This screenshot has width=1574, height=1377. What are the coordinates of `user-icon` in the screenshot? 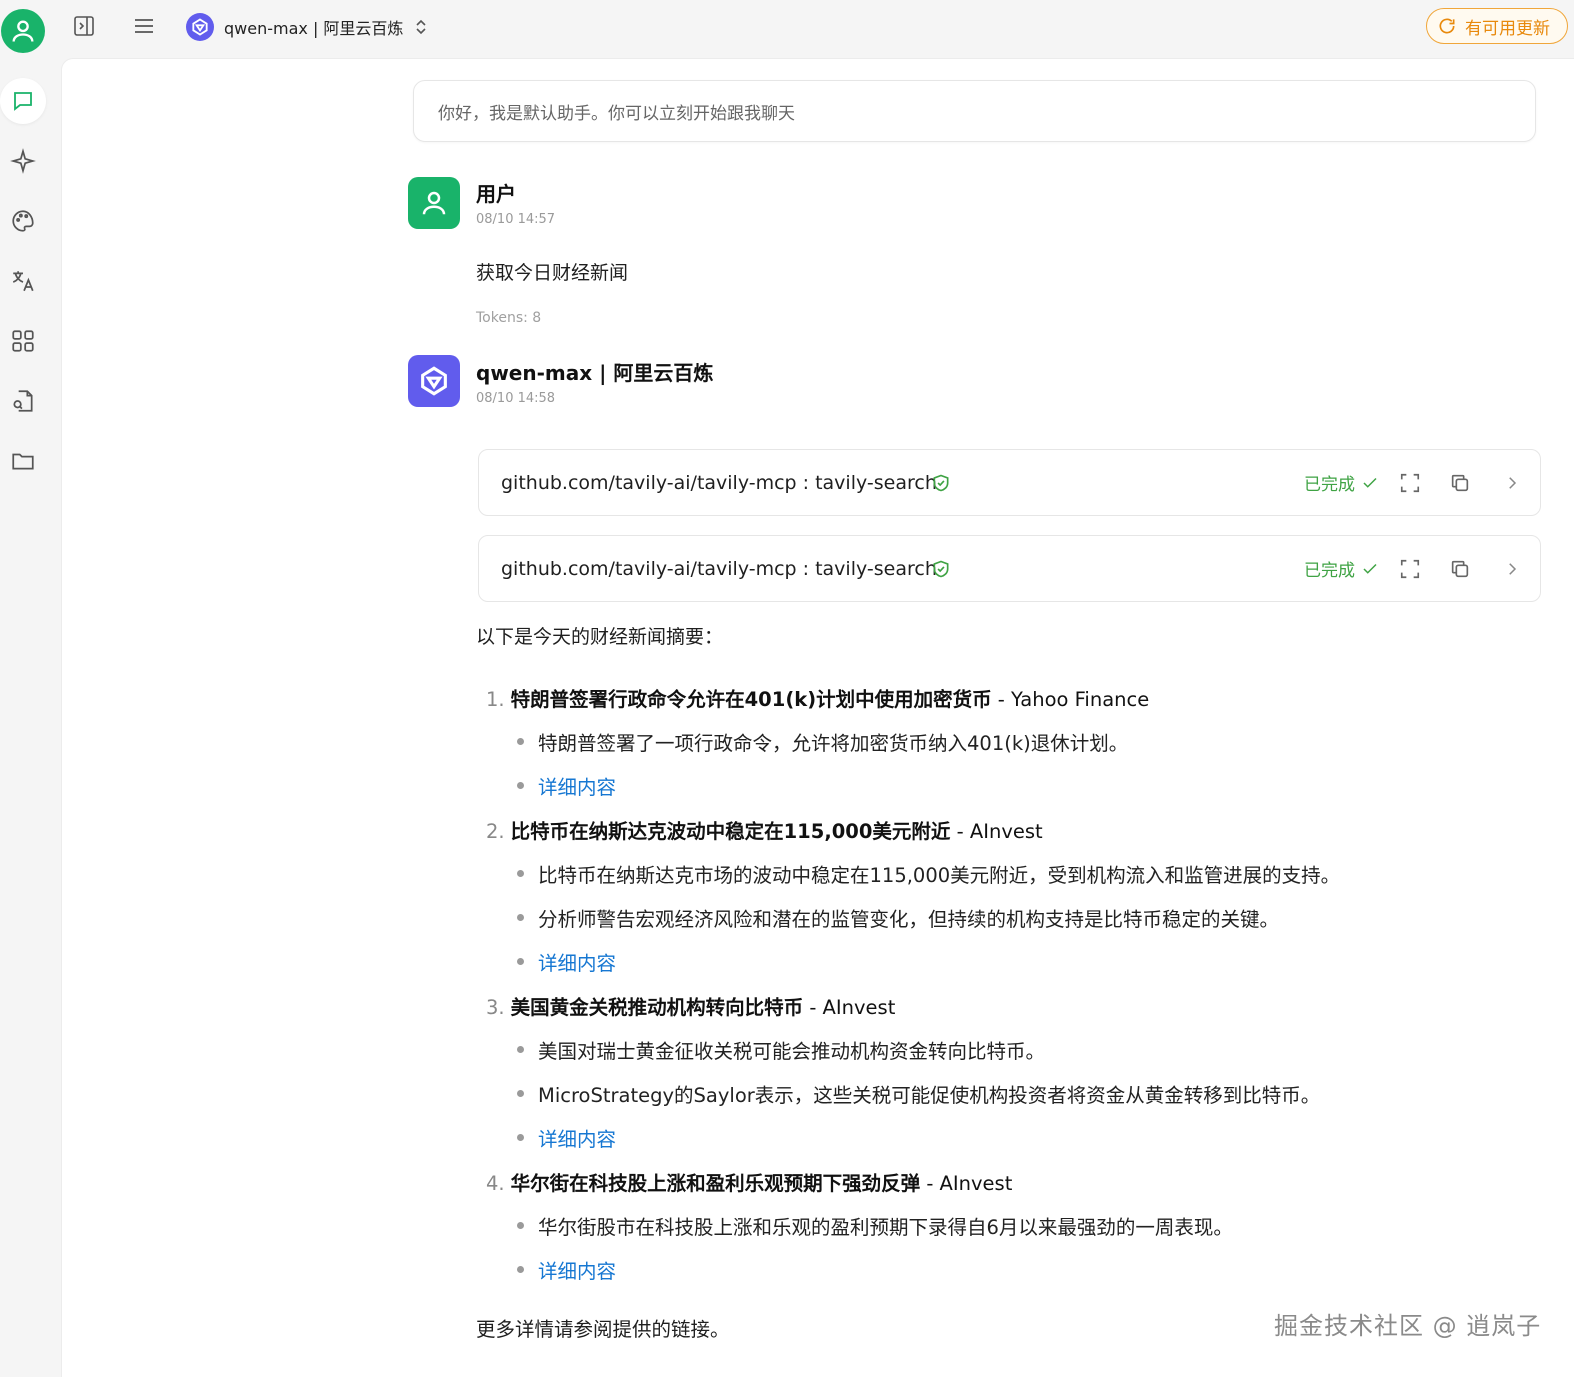 It's located at (23, 31).